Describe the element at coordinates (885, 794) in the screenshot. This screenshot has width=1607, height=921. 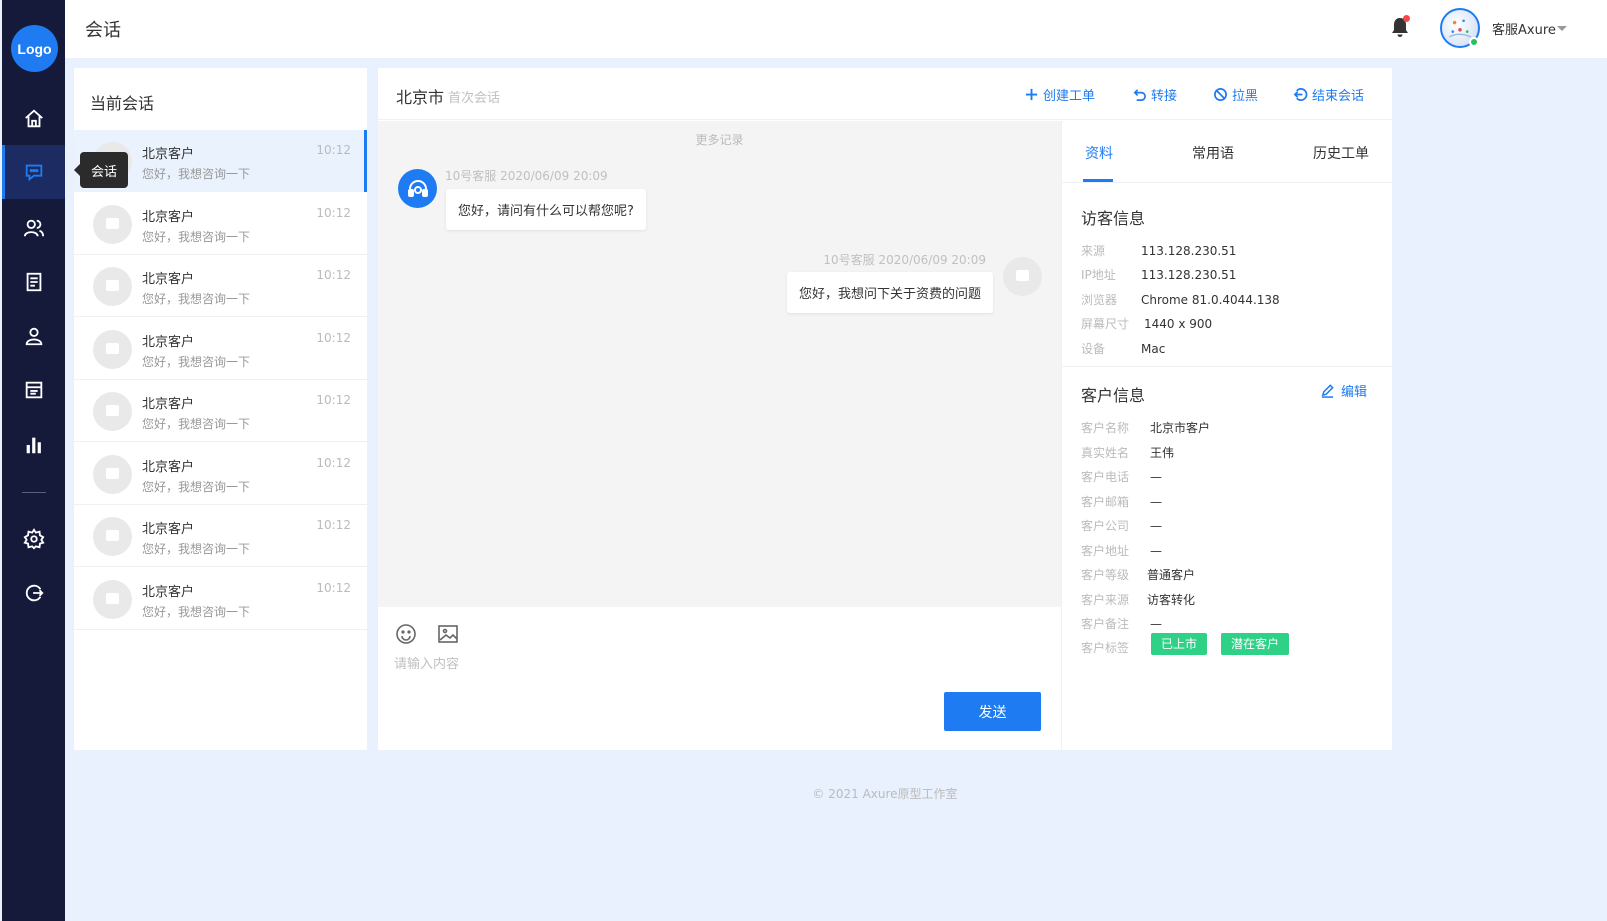
I see `footer-copyright: © 2021 Axure原型工作室` at that location.